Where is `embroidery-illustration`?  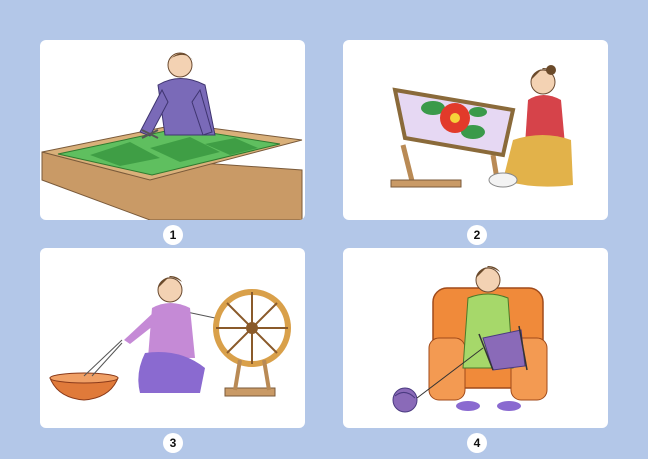 embroidery-illustration is located at coordinates (481, 126).